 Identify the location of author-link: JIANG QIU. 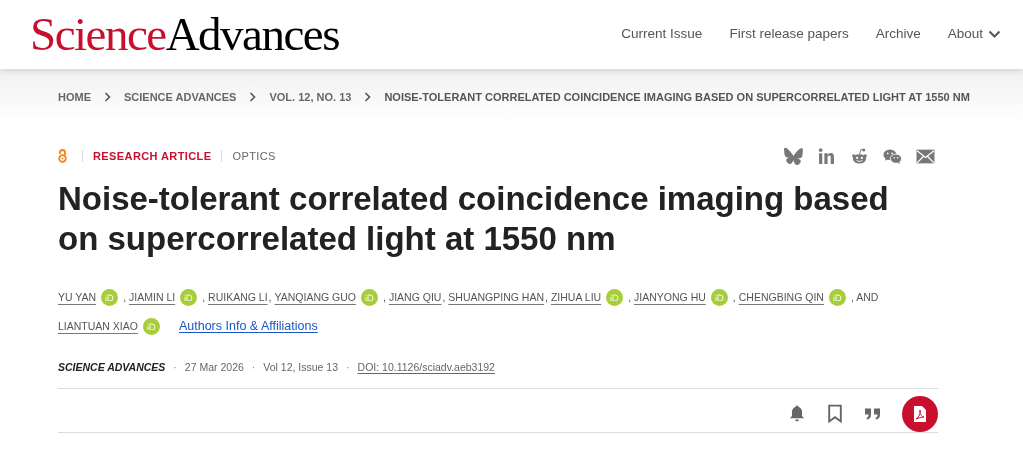
(415, 297).